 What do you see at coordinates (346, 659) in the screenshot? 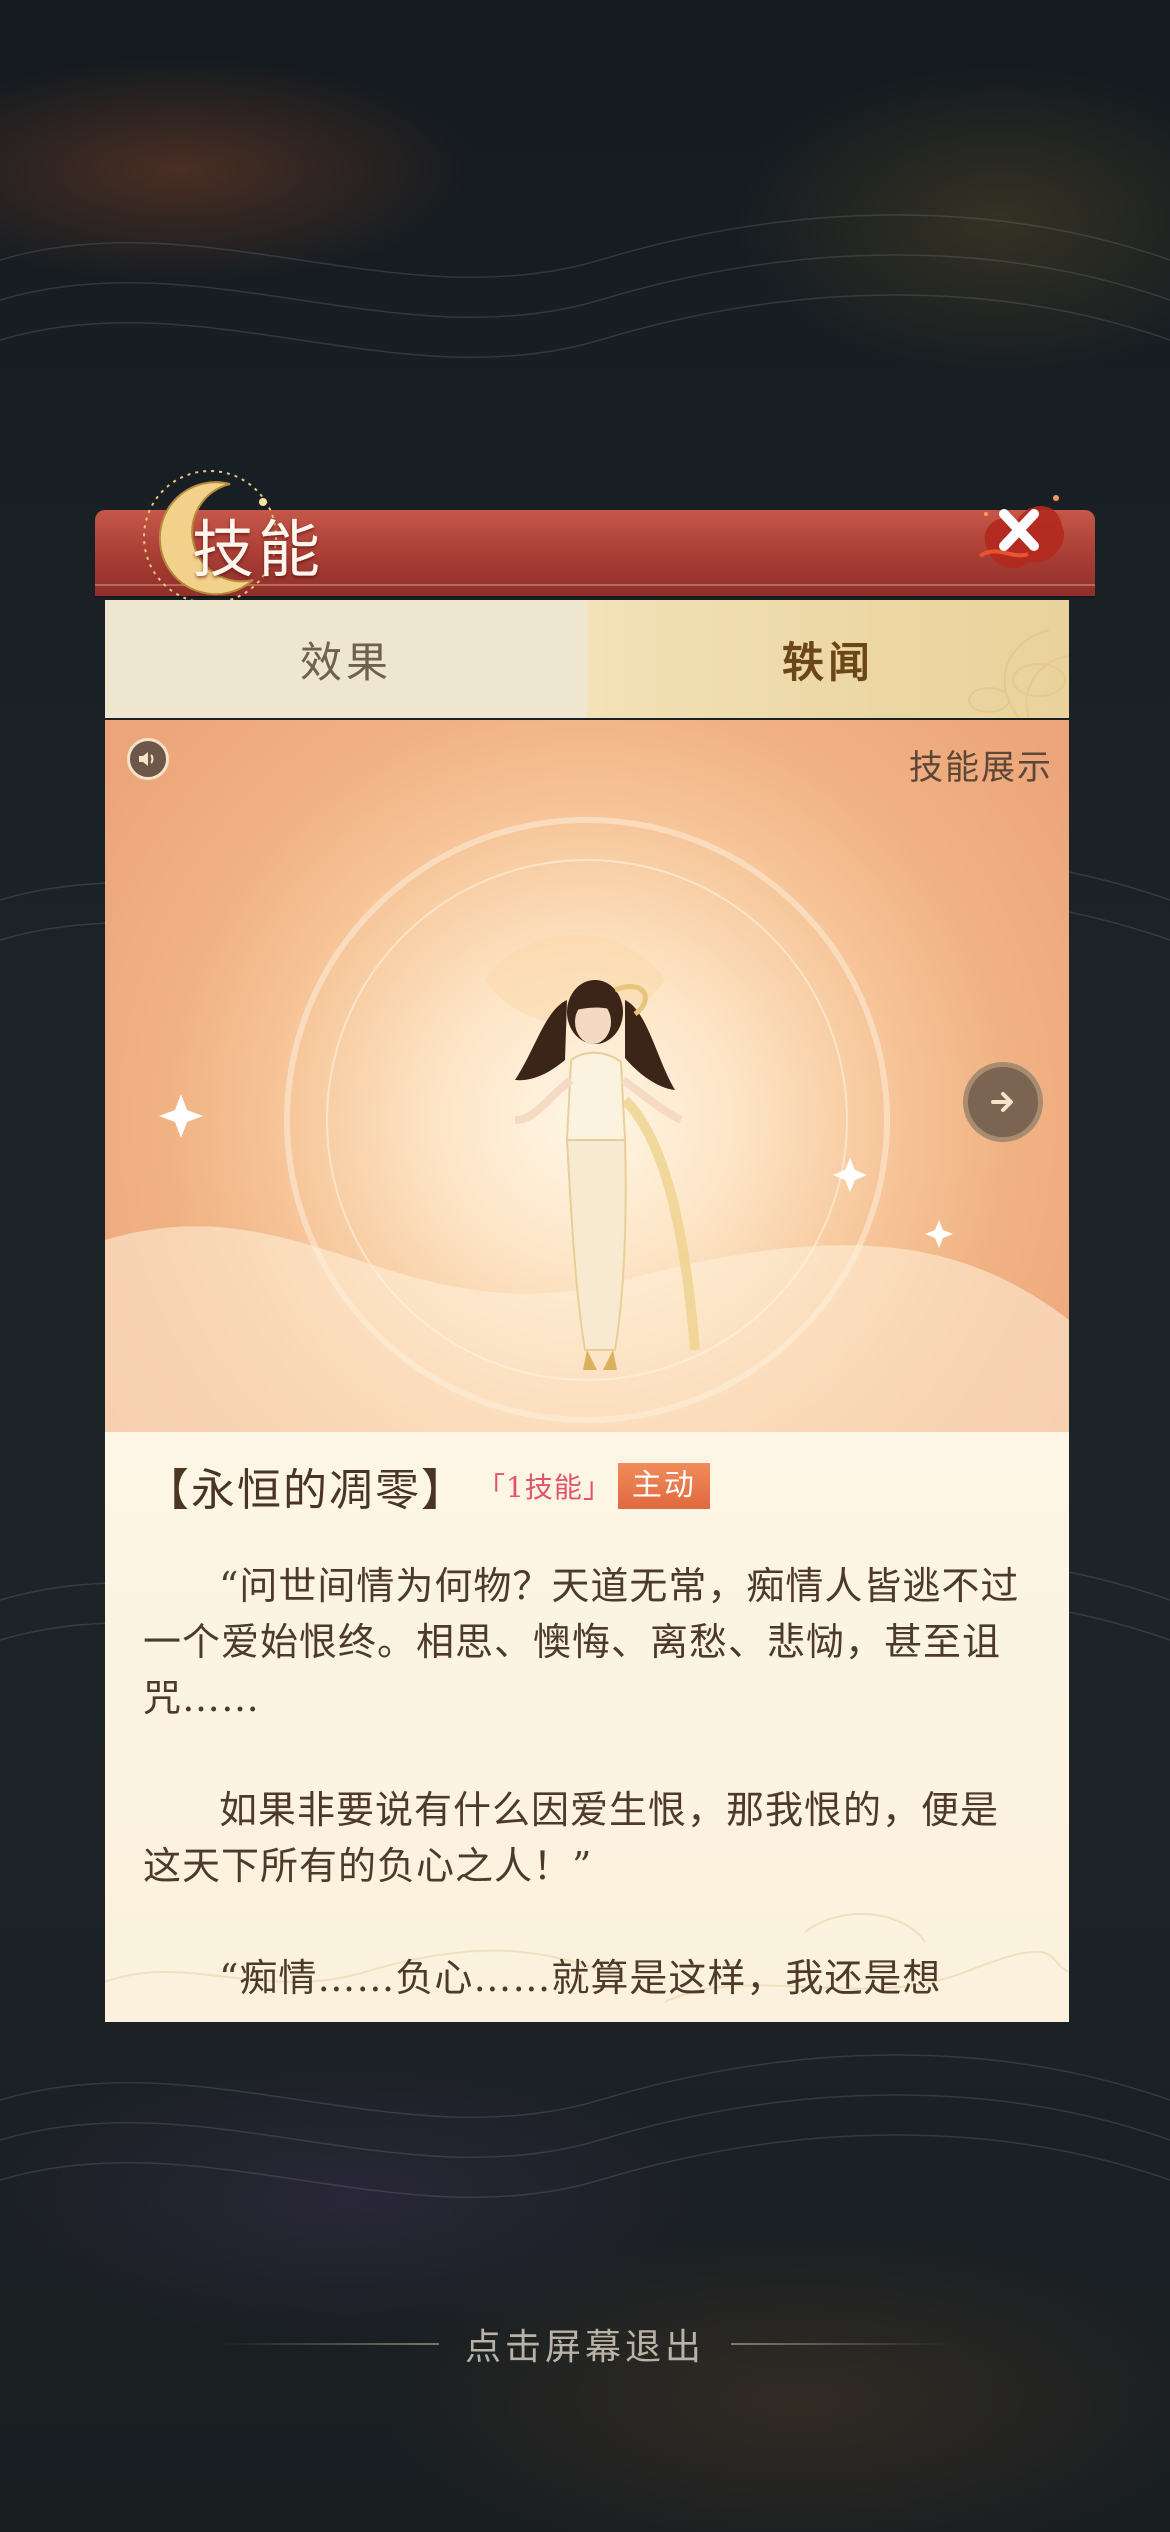
I see `tab-effect: 效果` at bounding box center [346, 659].